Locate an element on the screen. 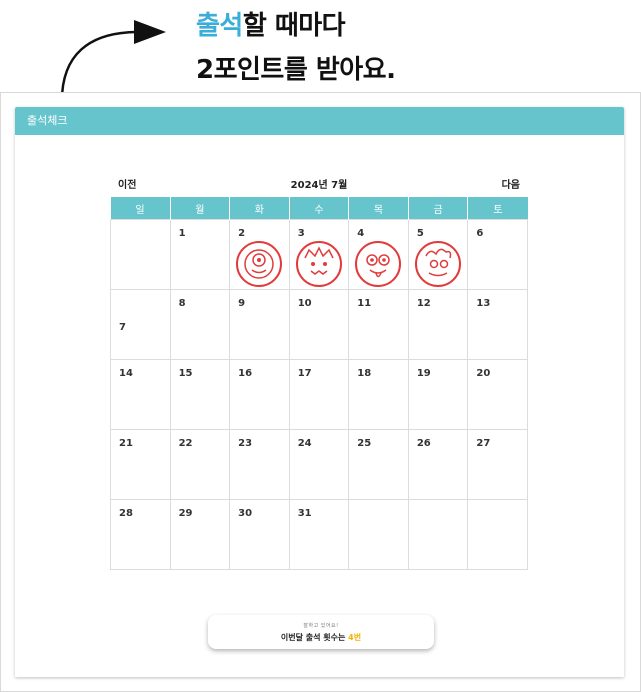 Image resolution: width=641 pixels, height=692 pixels. calendar-day-cell: 2 is located at coordinates (259, 254).